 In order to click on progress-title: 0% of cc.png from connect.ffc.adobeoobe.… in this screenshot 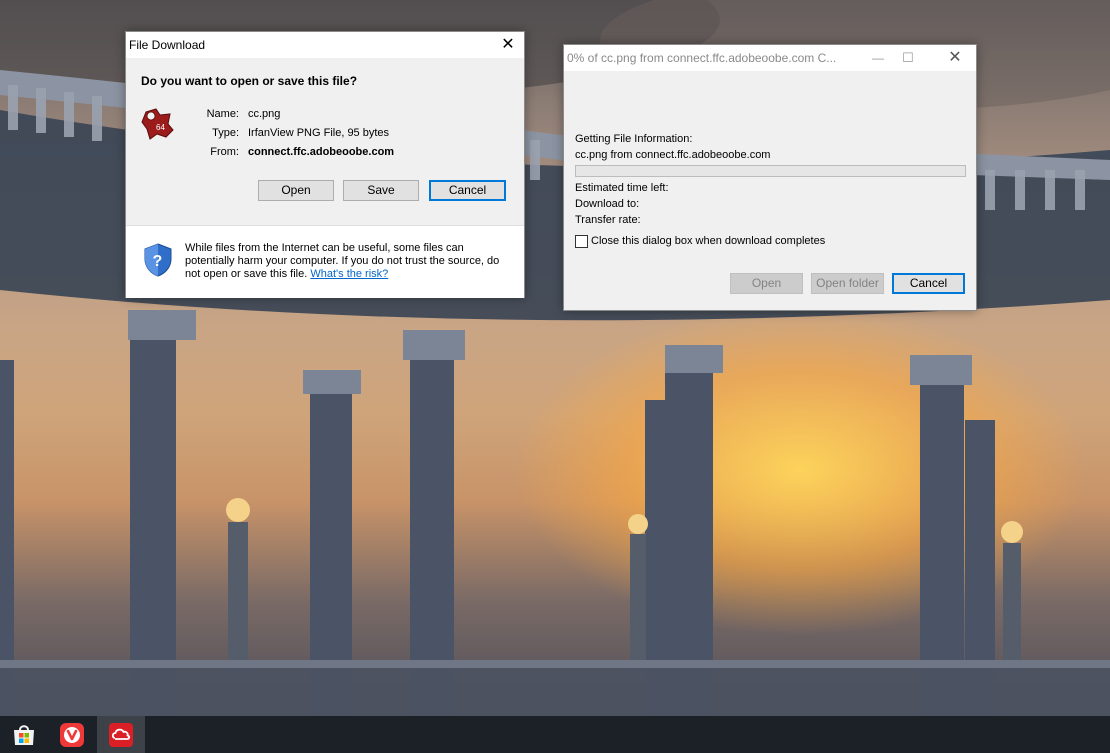, I will do `click(702, 58)`.